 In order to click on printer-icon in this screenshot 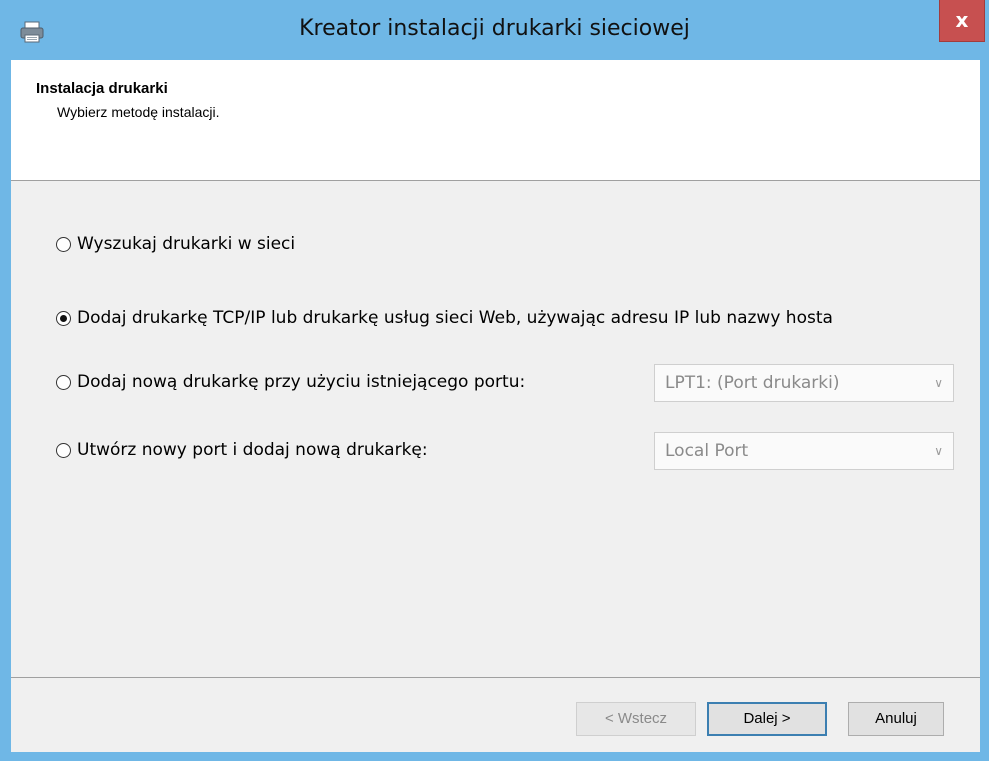, I will do `click(32, 32)`.